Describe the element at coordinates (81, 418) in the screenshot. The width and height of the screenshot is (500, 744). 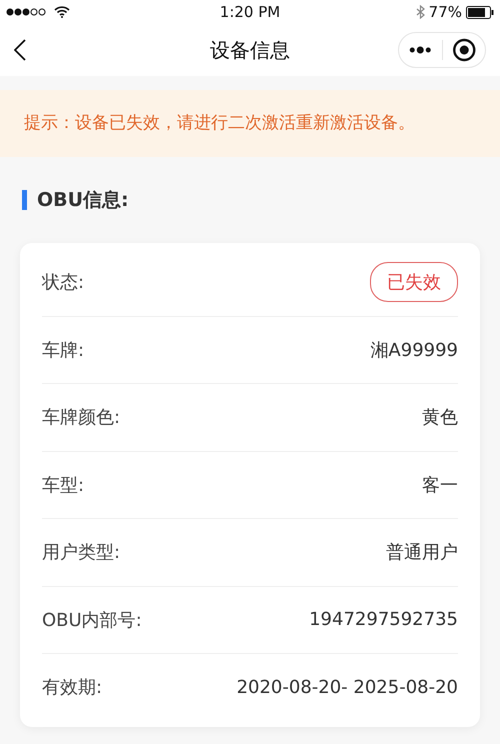
I see `field-label: 车牌颜色:` at that location.